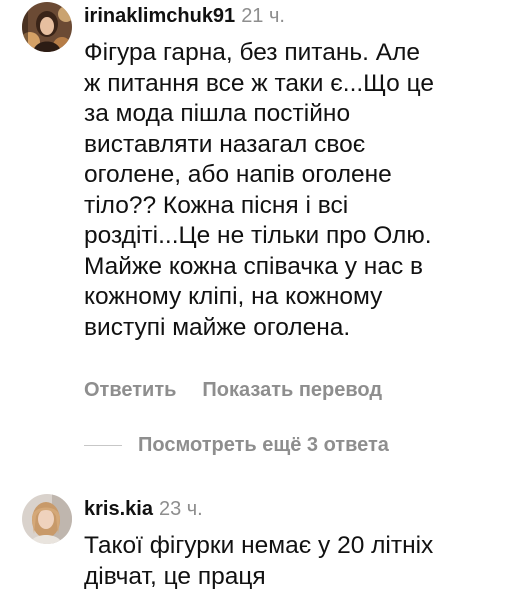 This screenshot has height=600, width=511. What do you see at coordinates (252, 52) in the screenshot?
I see `comment-text-line: Фігура гарна, без питань. Але` at bounding box center [252, 52].